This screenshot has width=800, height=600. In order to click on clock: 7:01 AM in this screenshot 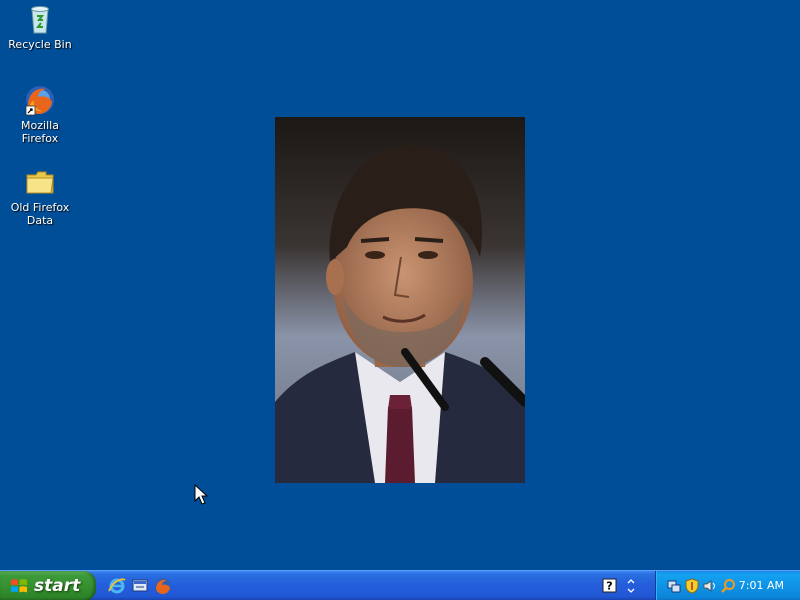, I will do `click(761, 585)`.